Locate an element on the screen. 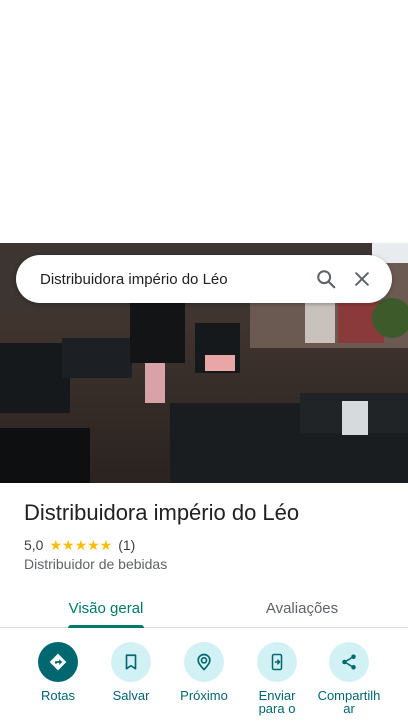  place-category: Distribuidor de bebidas is located at coordinates (95, 564).